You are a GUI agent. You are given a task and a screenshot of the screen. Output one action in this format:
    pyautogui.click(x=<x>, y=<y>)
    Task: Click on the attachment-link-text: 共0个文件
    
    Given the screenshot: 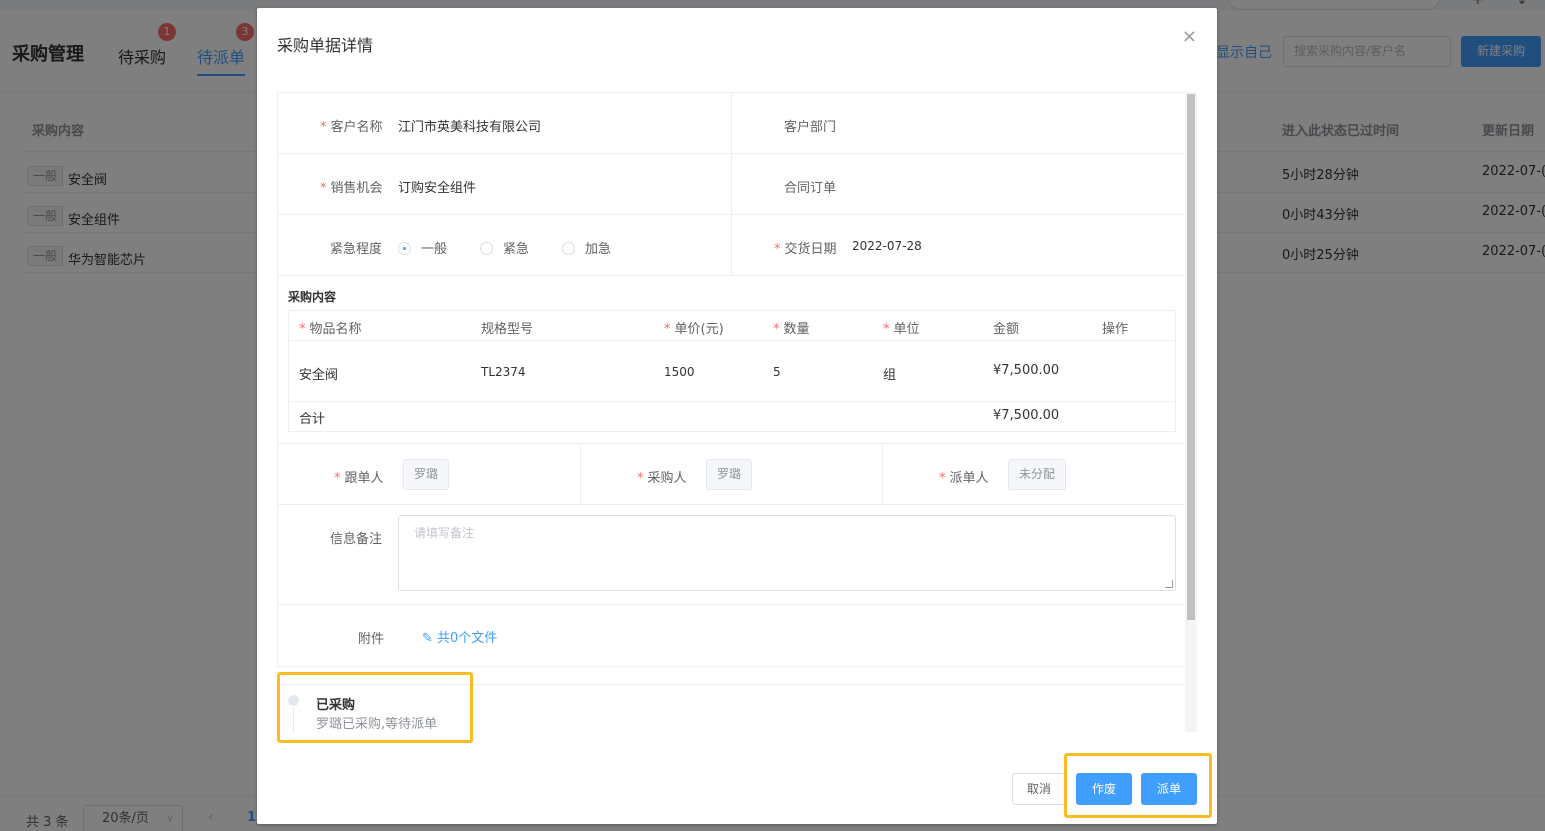 What is the action you would take?
    pyautogui.click(x=467, y=638)
    